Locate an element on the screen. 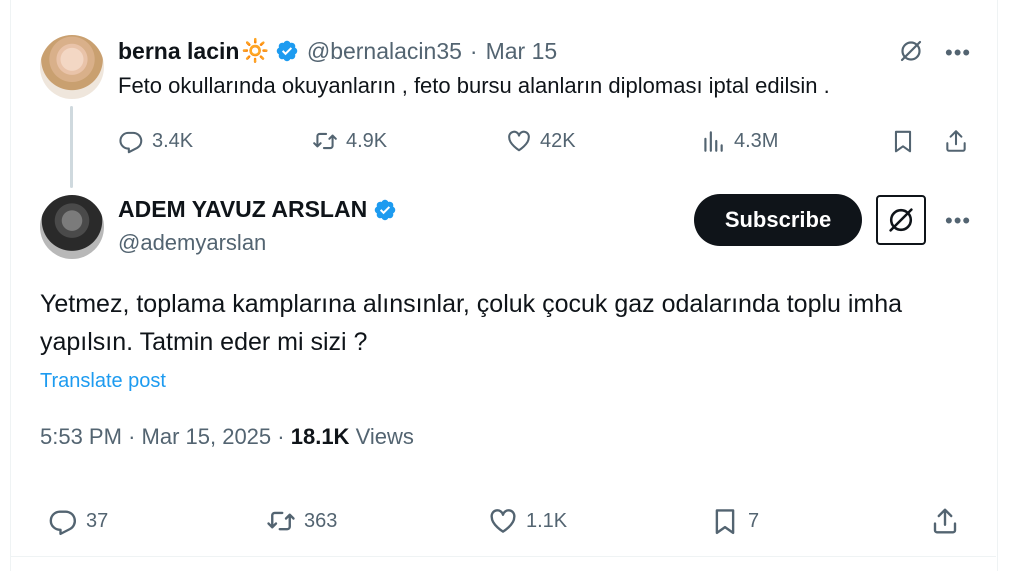 This screenshot has height=571, width=1024. repost-button: 4.9K is located at coordinates (349, 141).